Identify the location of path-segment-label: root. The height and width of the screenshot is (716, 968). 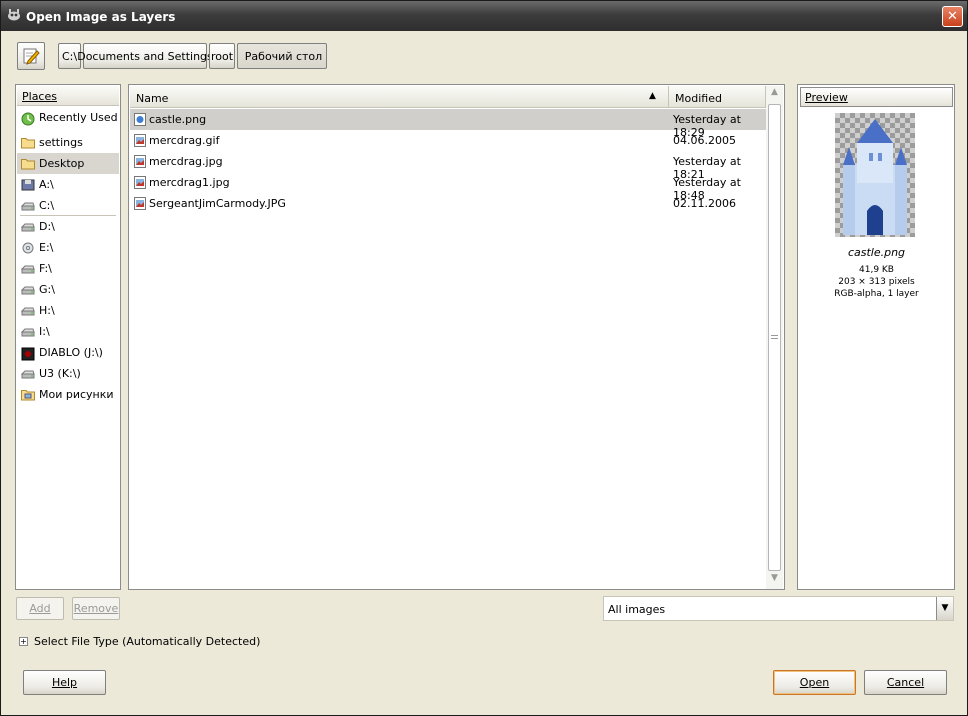
(222, 56).